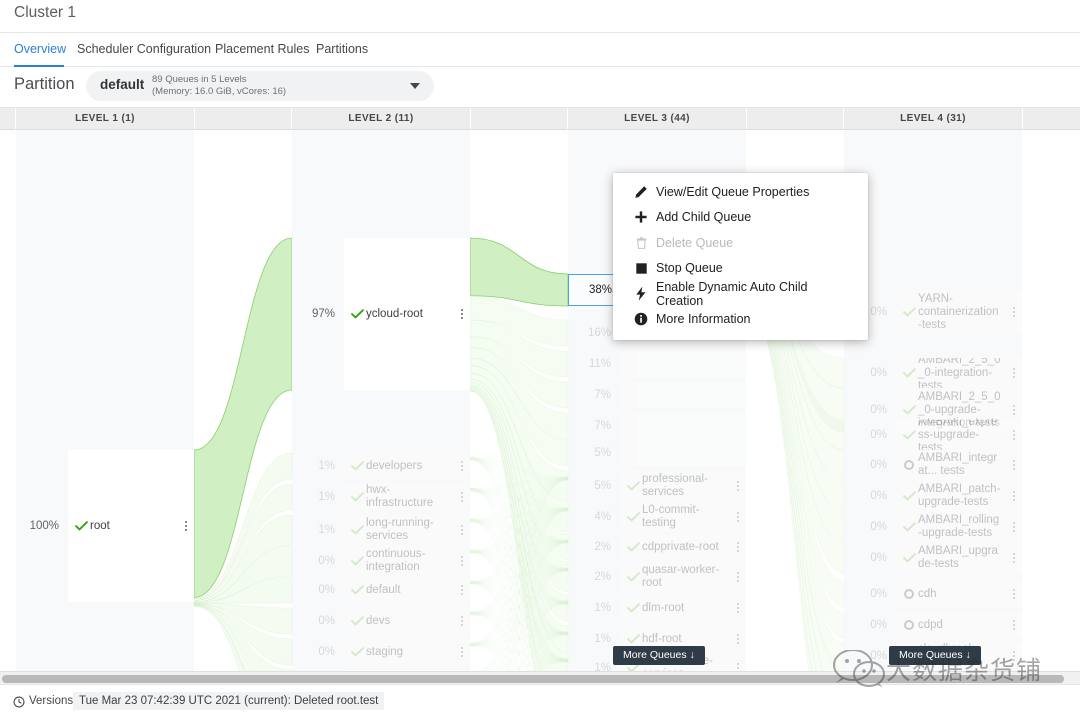  Describe the element at coordinates (400, 496) in the screenshot. I see `queue-name: hwx-infrastructure` at that location.